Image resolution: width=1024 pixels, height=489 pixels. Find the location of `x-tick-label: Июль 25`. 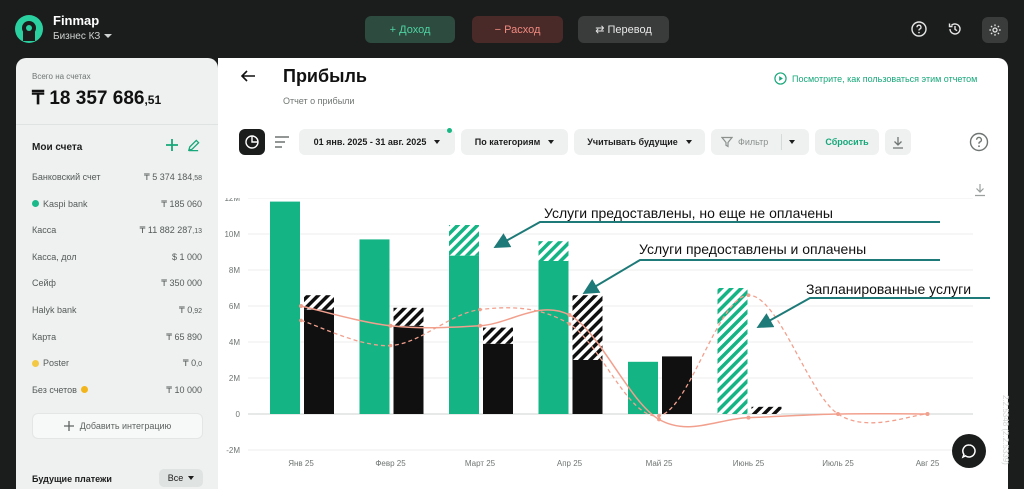

x-tick-label: Июль 25 is located at coordinates (838, 463).